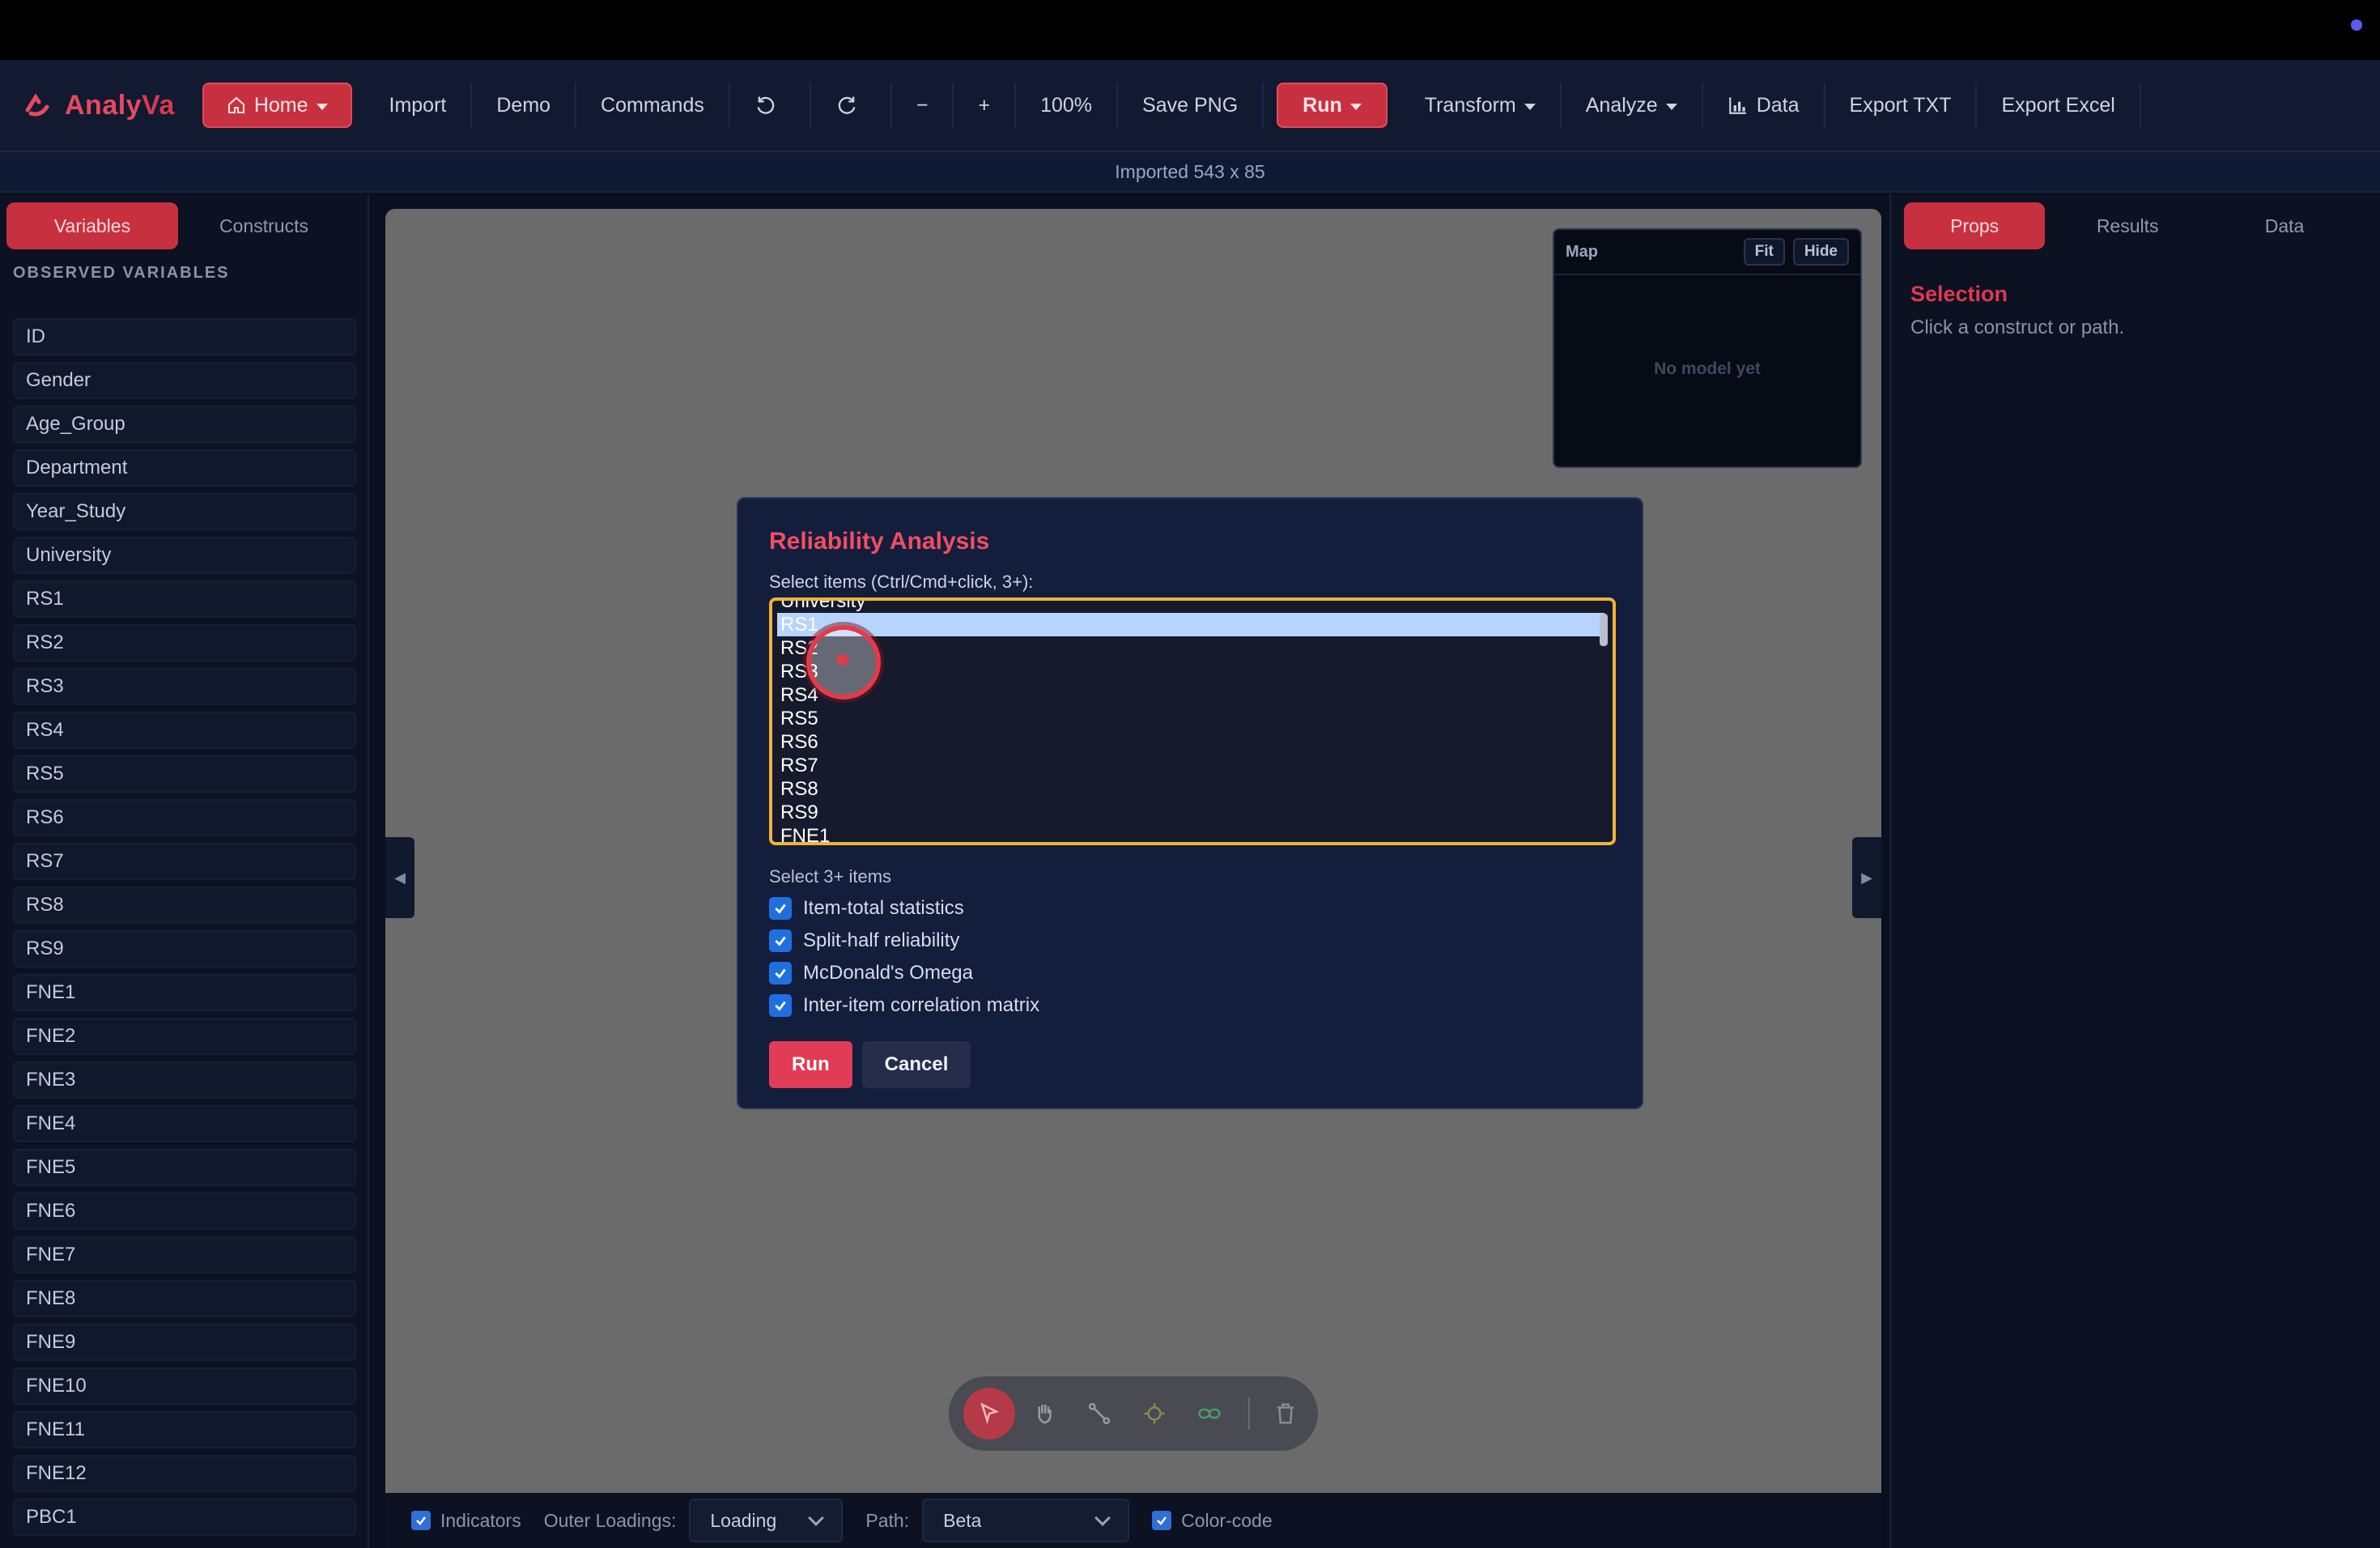  What do you see at coordinates (1099, 1414) in the screenshot?
I see `path-tool` at bounding box center [1099, 1414].